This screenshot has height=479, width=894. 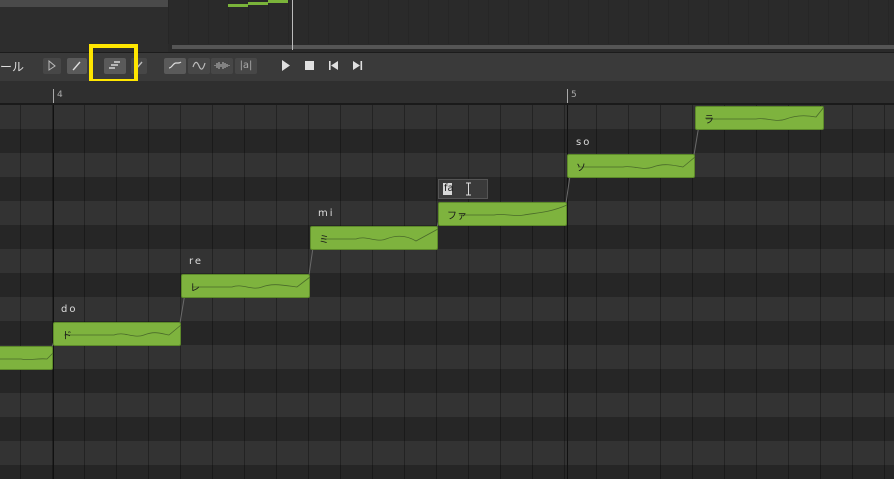 What do you see at coordinates (374, 238) in the screenshot?
I see `note: ミ` at bounding box center [374, 238].